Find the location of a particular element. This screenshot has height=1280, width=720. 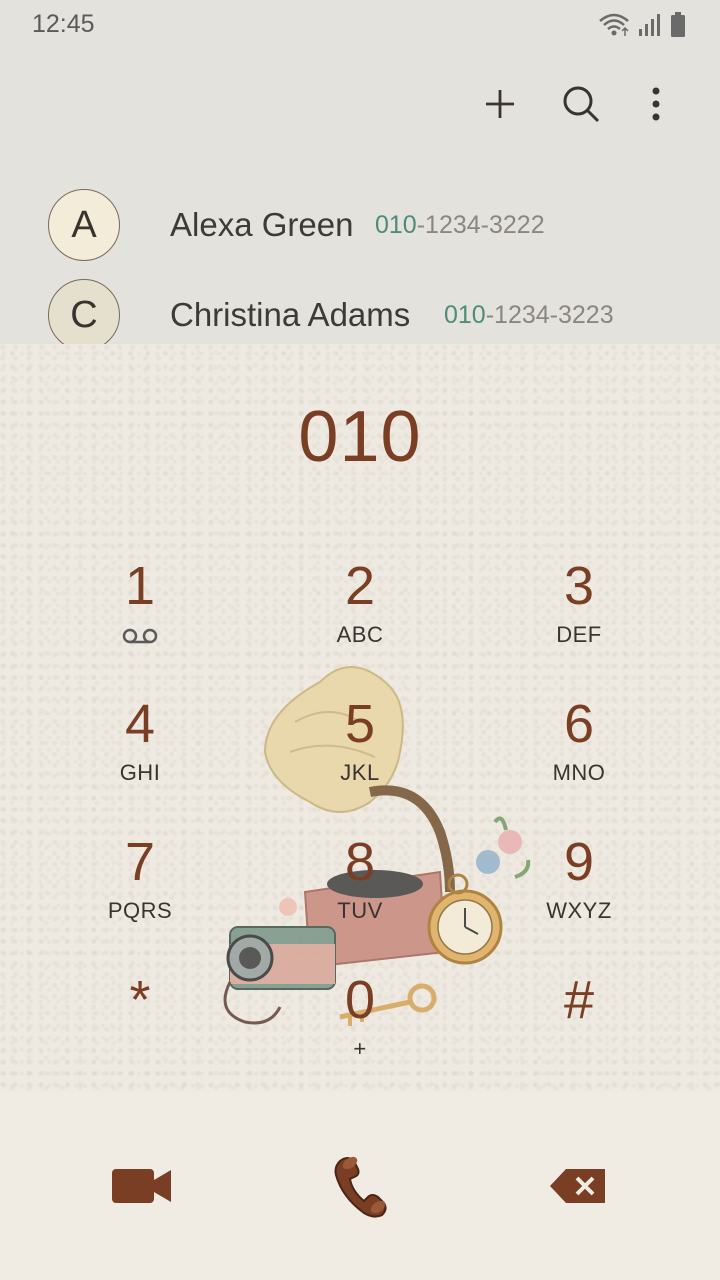

search-icon is located at coordinates (581, 104).